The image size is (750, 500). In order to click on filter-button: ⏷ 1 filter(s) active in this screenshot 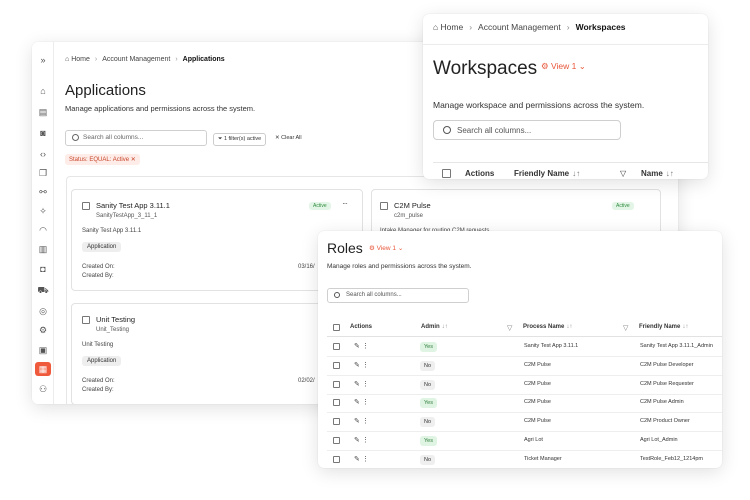, I will do `click(240, 139)`.